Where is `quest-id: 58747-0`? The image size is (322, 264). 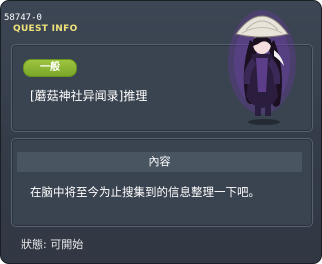 quest-id: 58747-0 is located at coordinates (23, 18).